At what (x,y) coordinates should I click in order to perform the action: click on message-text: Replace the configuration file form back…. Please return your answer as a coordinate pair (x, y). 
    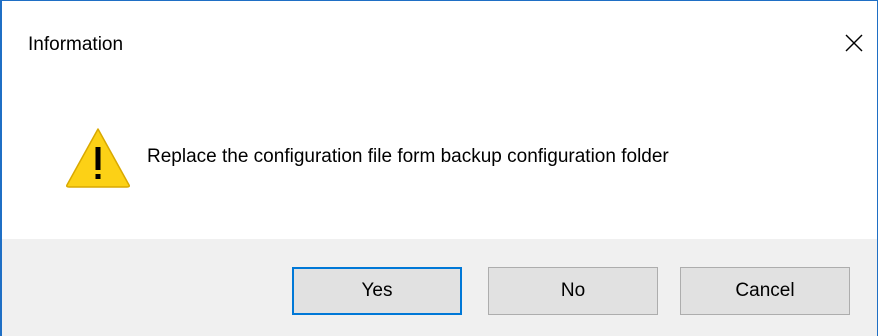
    Looking at the image, I should click on (408, 156).